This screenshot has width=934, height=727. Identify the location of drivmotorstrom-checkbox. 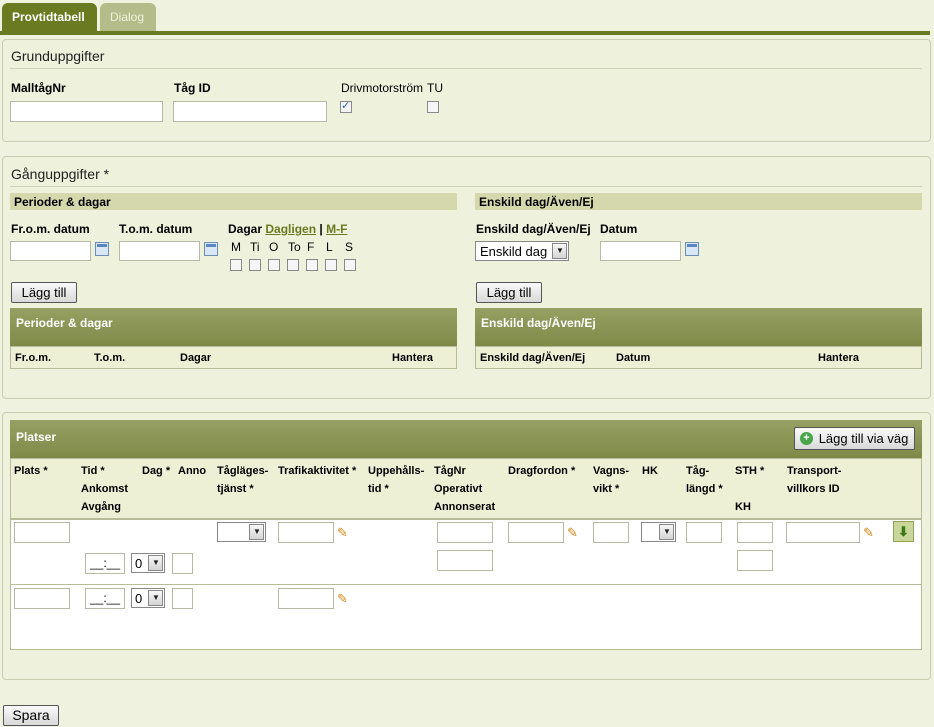
(346, 106).